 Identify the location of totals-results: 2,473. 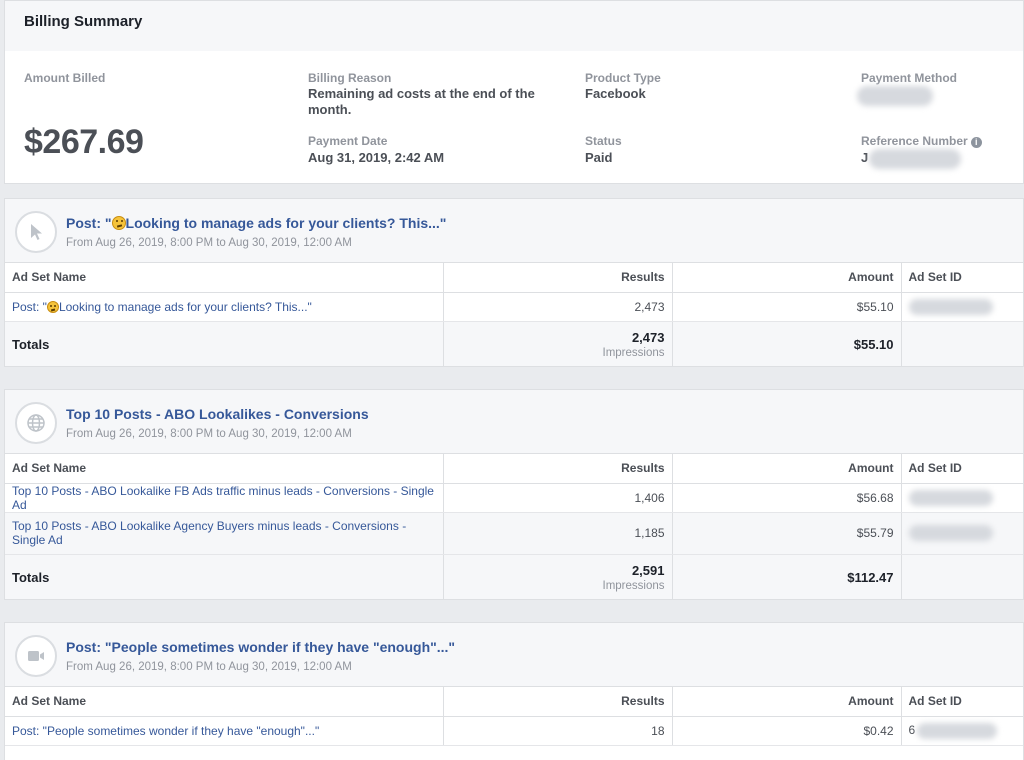
(648, 337).